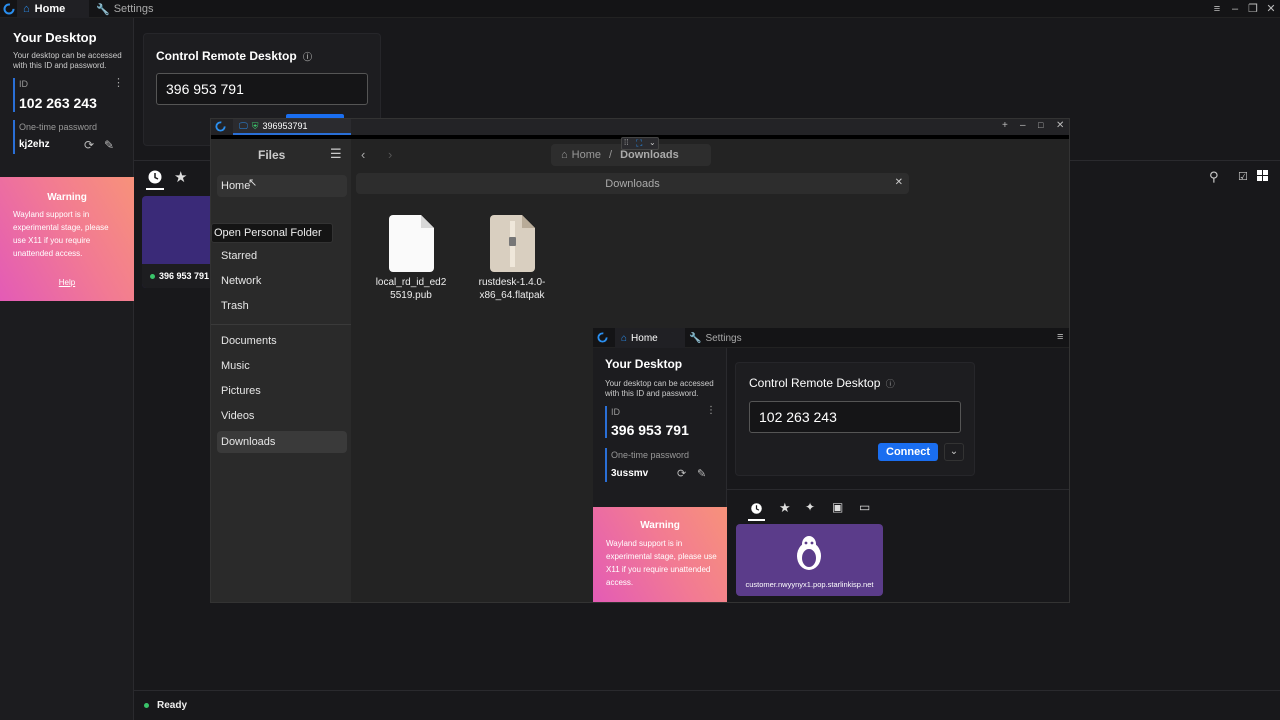 This screenshot has height=720, width=1280. I want to click on search-icon: ⚲, so click(1214, 177).